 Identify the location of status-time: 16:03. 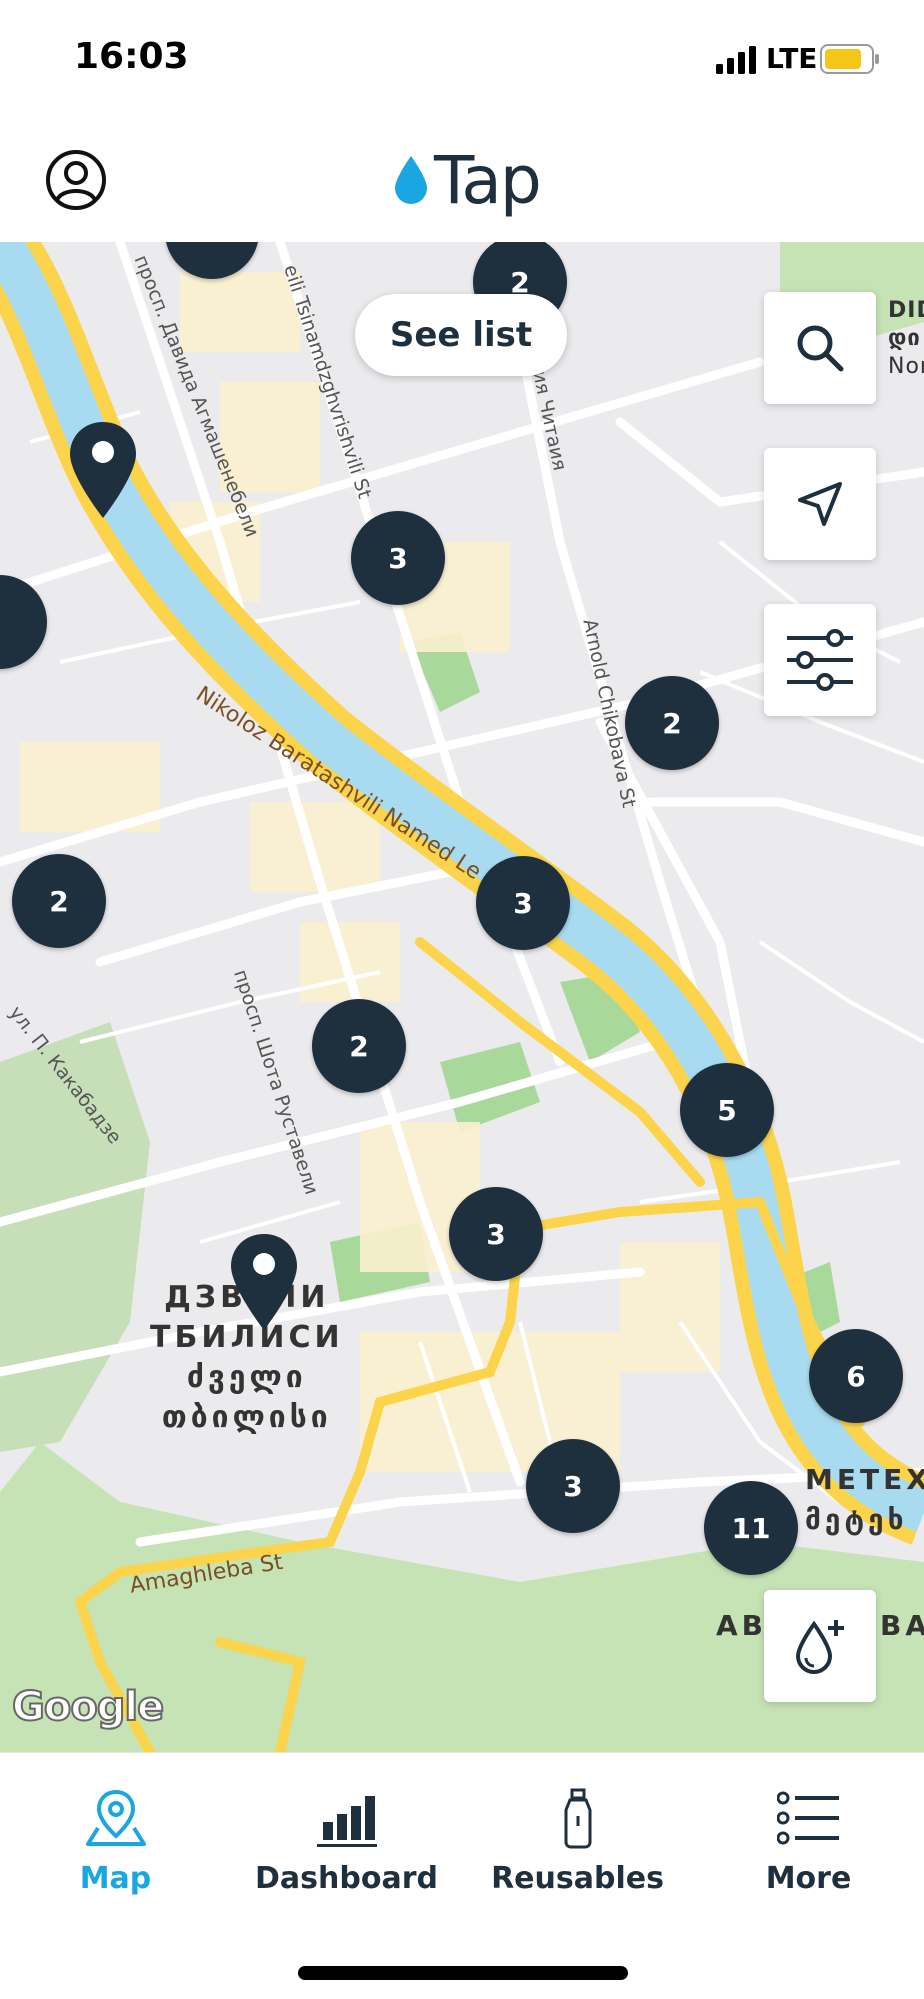
(131, 56).